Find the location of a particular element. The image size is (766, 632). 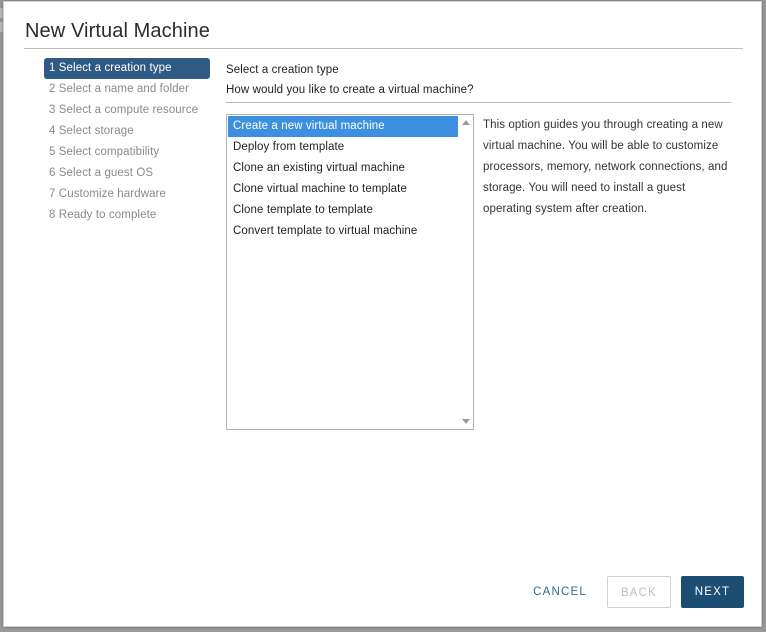

option-create-new-vm: Create a new virtual machine is located at coordinates (343, 126).